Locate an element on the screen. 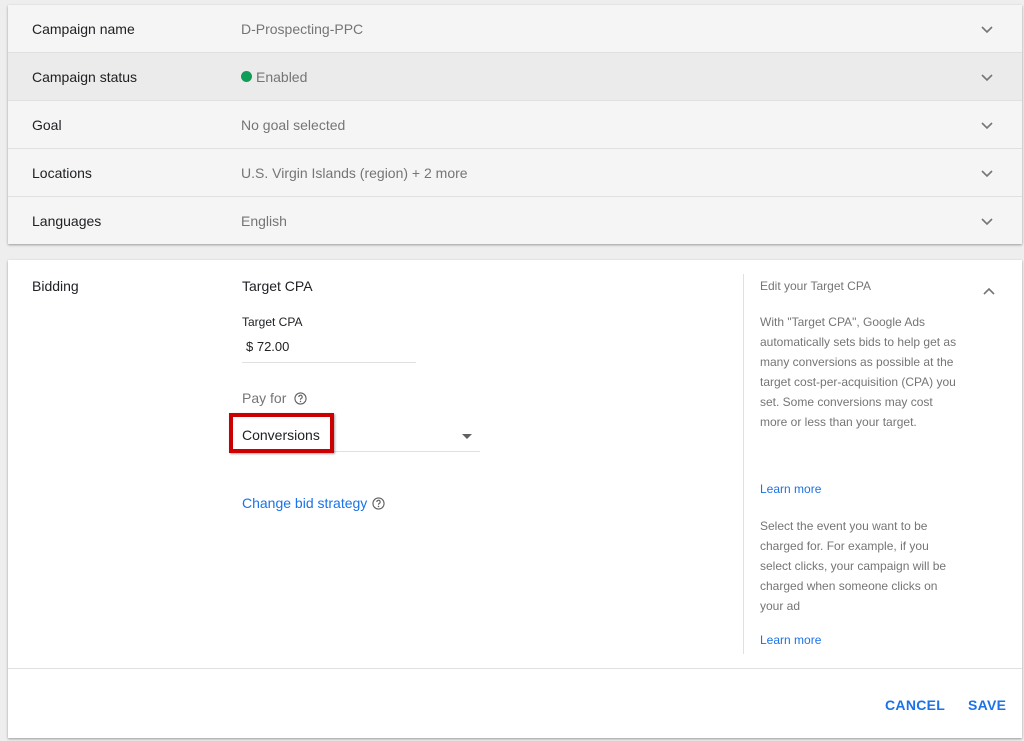  setting-row-campaign-status: Campaign status Enabled is located at coordinates (515, 77).